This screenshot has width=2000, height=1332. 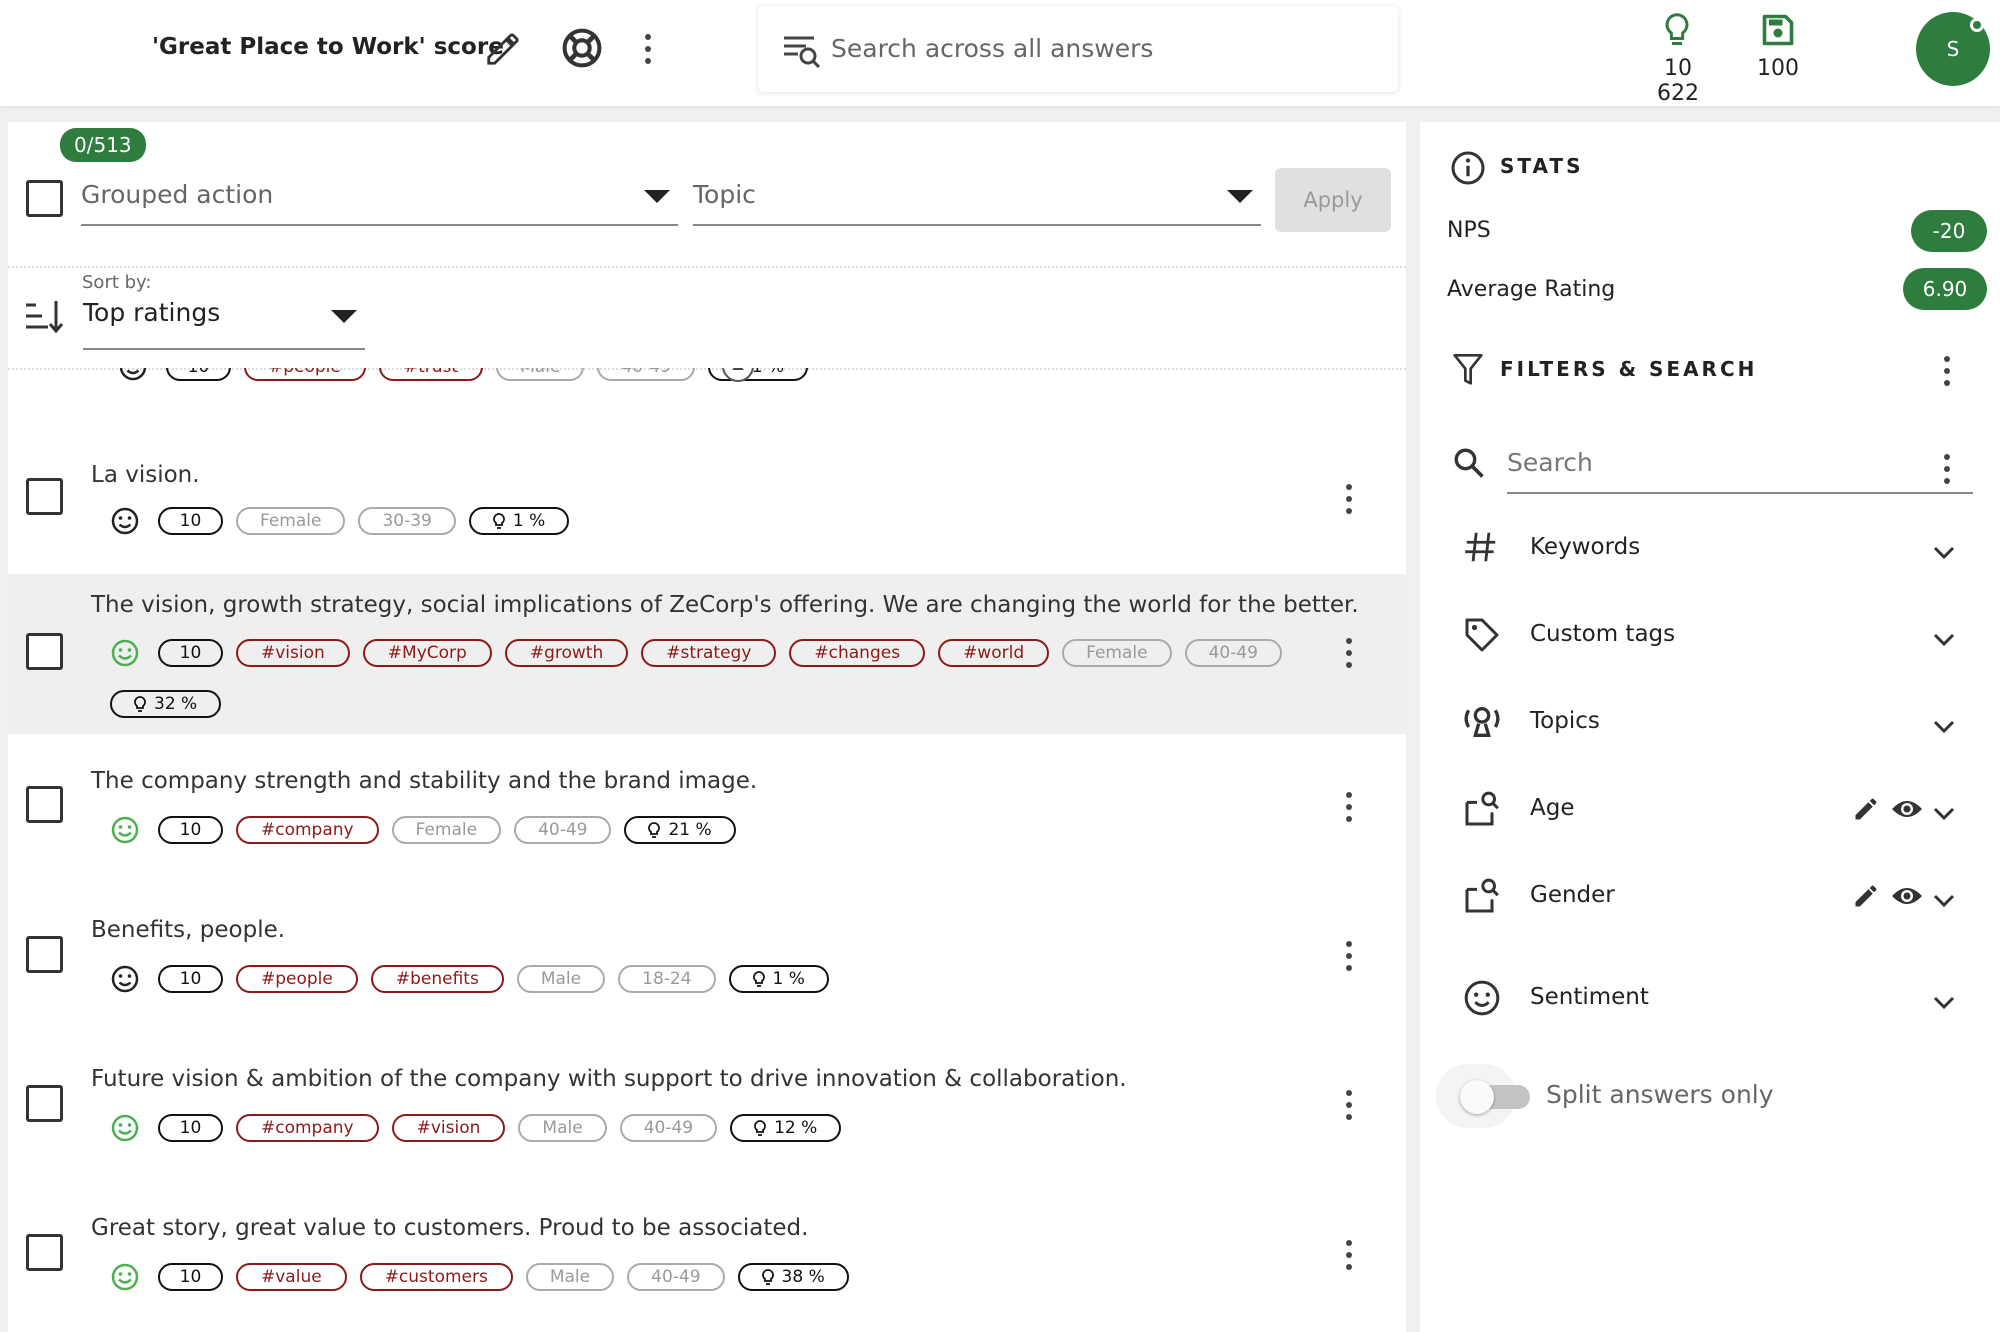 I want to click on metadata-icon, so click(x=1482, y=896).